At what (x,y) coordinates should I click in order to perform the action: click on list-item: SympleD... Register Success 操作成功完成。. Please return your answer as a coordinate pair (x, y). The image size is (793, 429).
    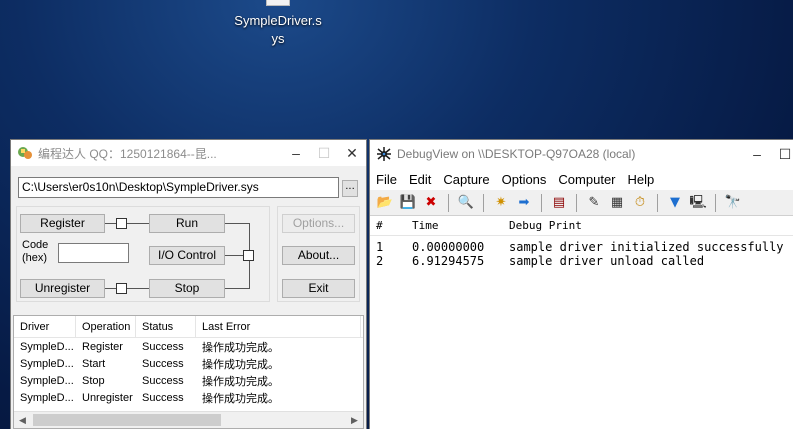
    Looking at the image, I should click on (188, 346).